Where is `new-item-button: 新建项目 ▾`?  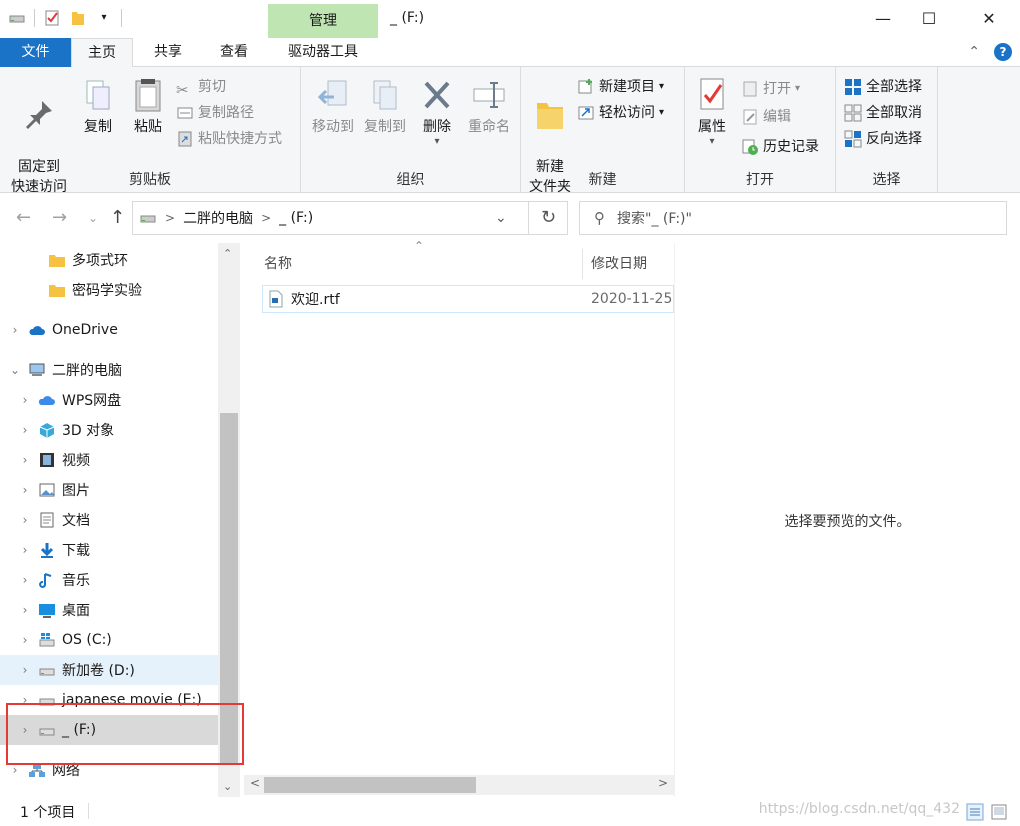 new-item-button: 新建项目 ▾ is located at coordinates (620, 87).